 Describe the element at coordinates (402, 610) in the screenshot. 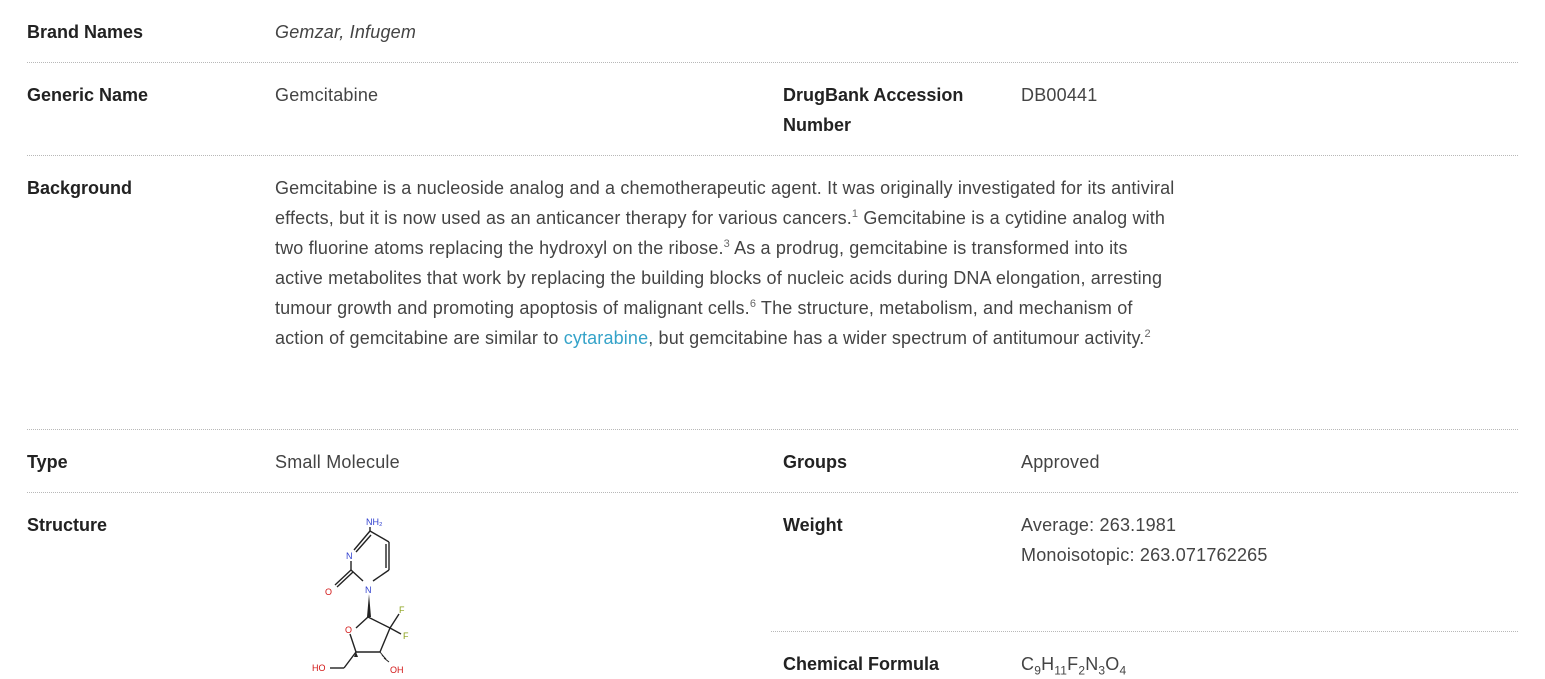

I see `atom-f1: F` at that location.